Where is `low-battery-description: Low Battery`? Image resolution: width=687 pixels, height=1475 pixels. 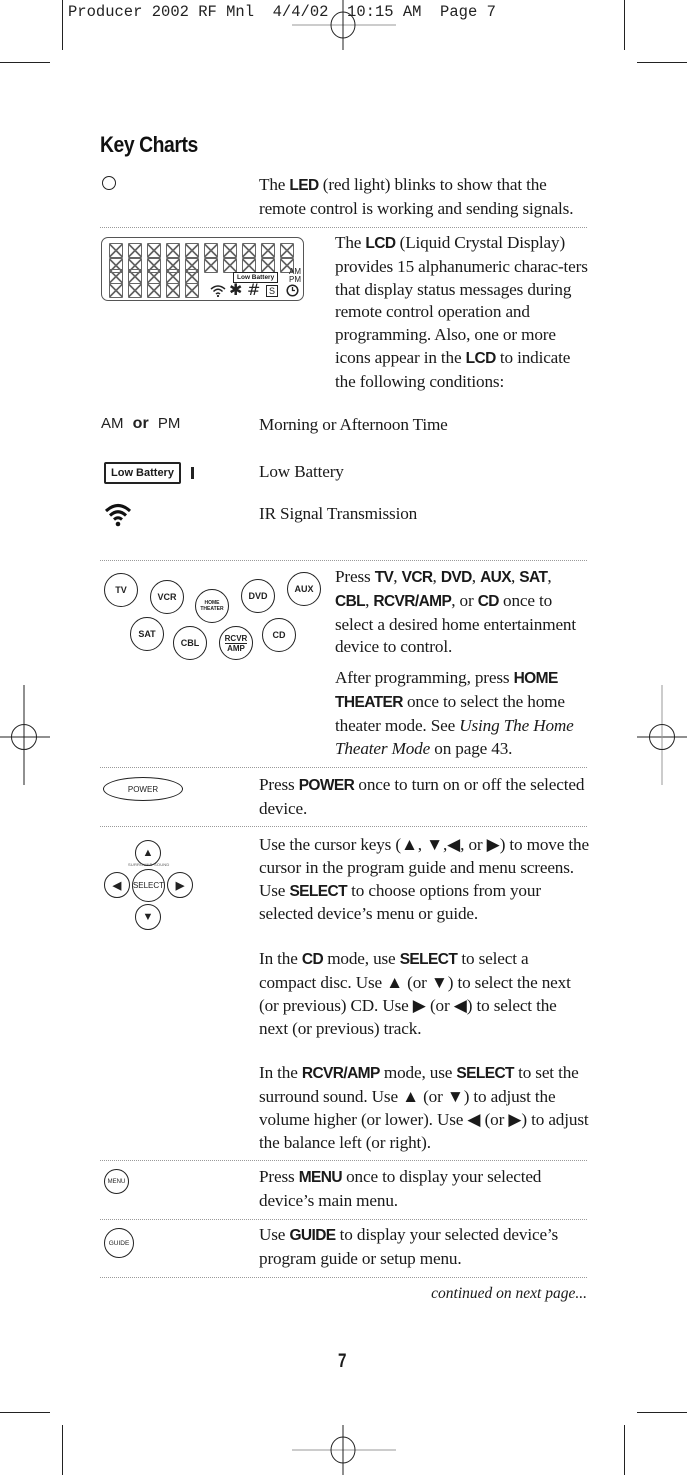 low-battery-description: Low Battery is located at coordinates (301, 471).